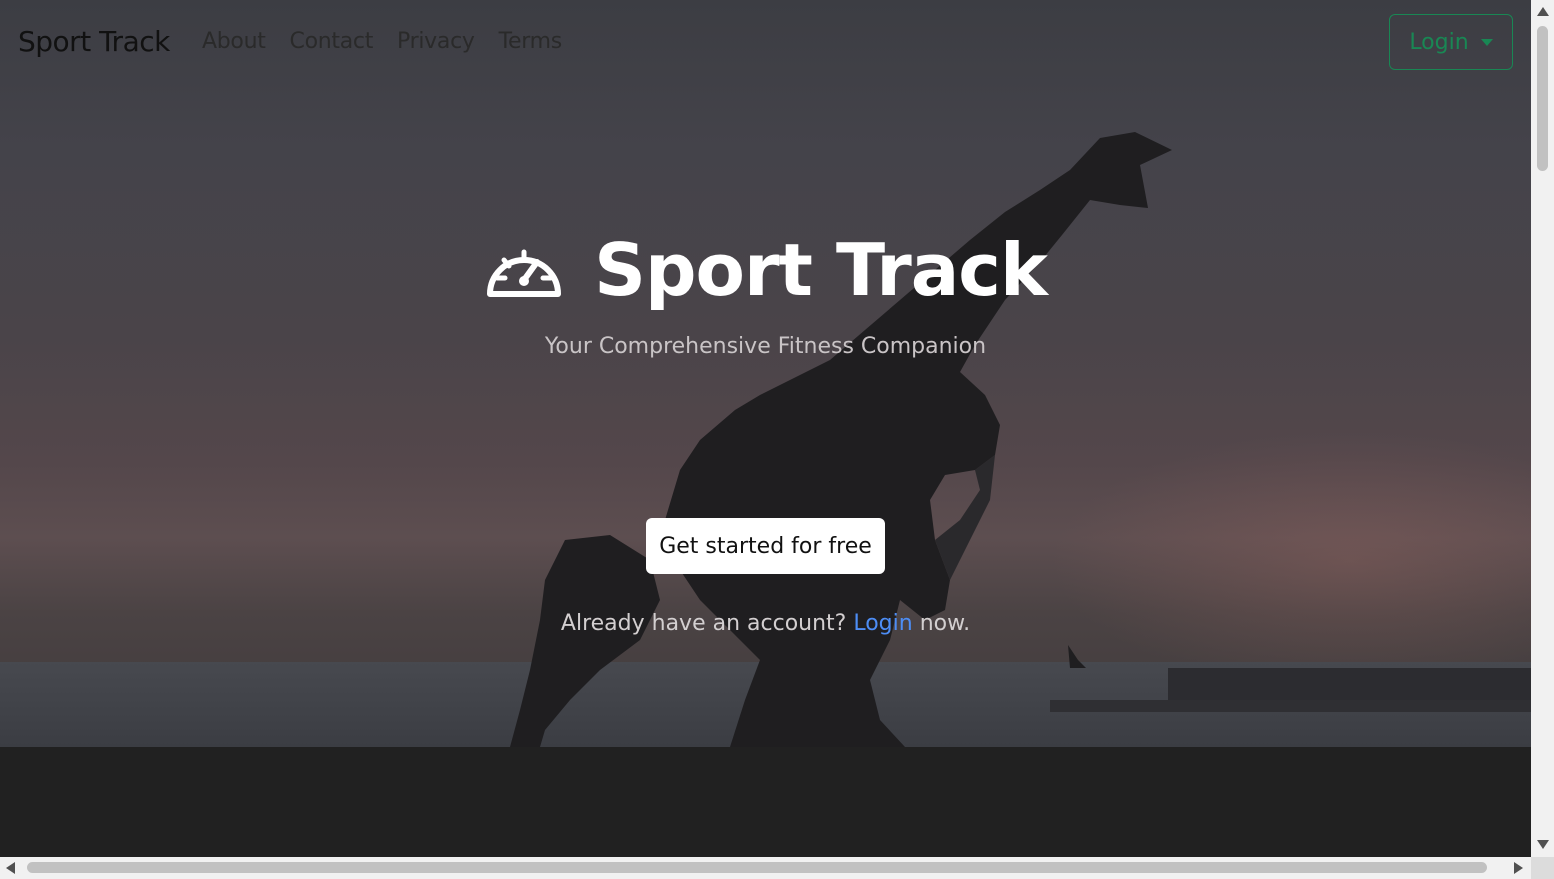 This screenshot has width=1554, height=879. What do you see at coordinates (1543, 844) in the screenshot?
I see `scroll-down-arrow-icon` at bounding box center [1543, 844].